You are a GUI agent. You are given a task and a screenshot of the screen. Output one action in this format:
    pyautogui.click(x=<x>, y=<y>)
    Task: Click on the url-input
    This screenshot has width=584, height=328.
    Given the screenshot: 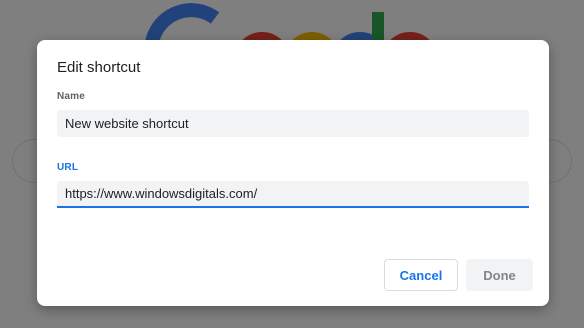 What is the action you would take?
    pyautogui.click(x=293, y=193)
    